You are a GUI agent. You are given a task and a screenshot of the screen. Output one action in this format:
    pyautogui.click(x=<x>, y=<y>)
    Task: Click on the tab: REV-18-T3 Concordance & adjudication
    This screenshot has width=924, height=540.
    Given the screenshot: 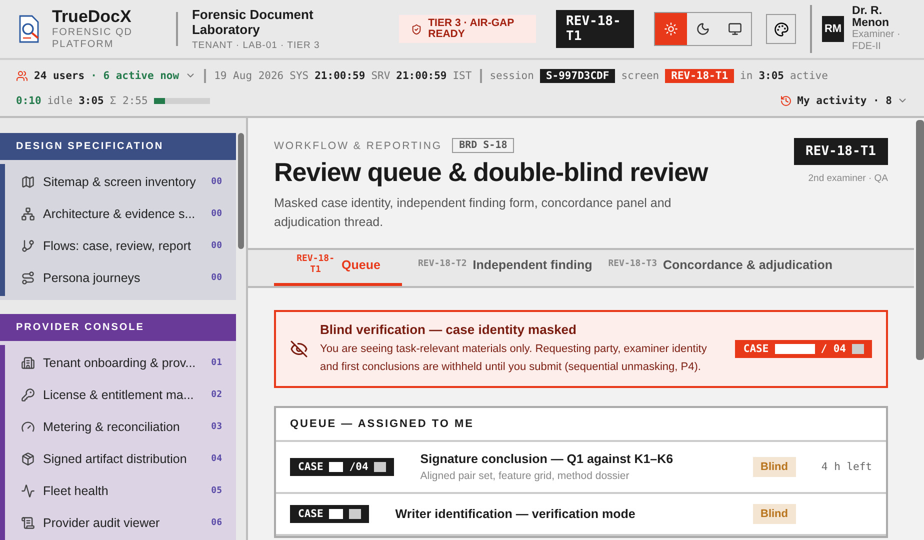 What is the action you would take?
    pyautogui.click(x=720, y=268)
    